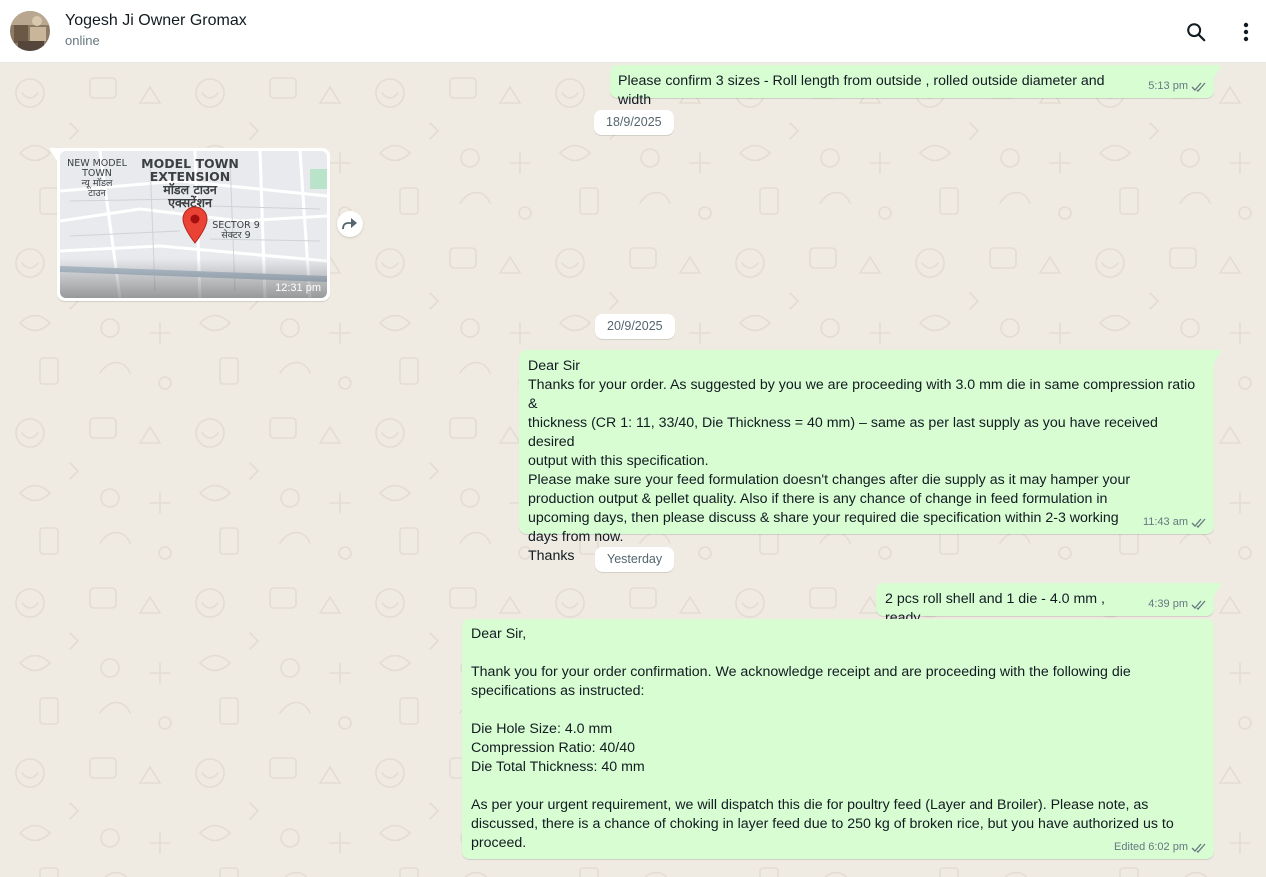  What do you see at coordinates (156, 31) in the screenshot?
I see `contact-info: Yogesh Ji Owner Gromax online` at bounding box center [156, 31].